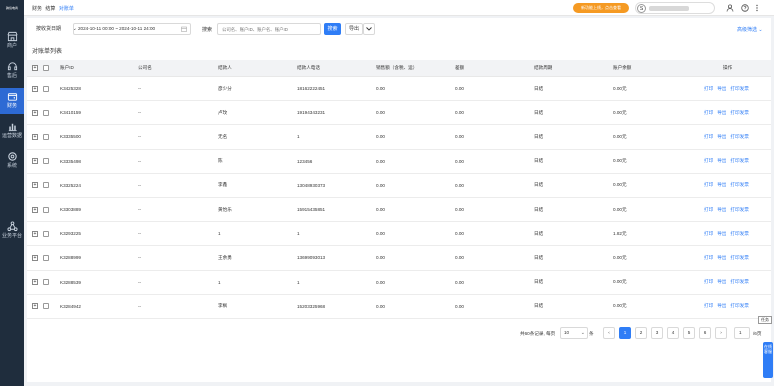 This screenshot has width=774, height=386. What do you see at coordinates (675, 8) in the screenshot?
I see `user-menu: S` at bounding box center [675, 8].